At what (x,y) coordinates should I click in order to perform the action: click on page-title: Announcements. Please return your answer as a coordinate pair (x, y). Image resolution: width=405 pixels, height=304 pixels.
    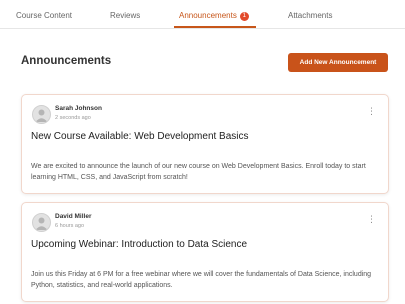
    Looking at the image, I should click on (66, 61).